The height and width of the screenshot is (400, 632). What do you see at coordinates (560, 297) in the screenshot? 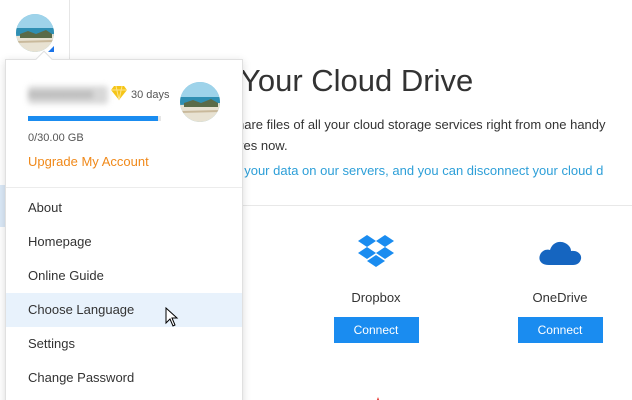
I see `service-name: OneDrive` at bounding box center [560, 297].